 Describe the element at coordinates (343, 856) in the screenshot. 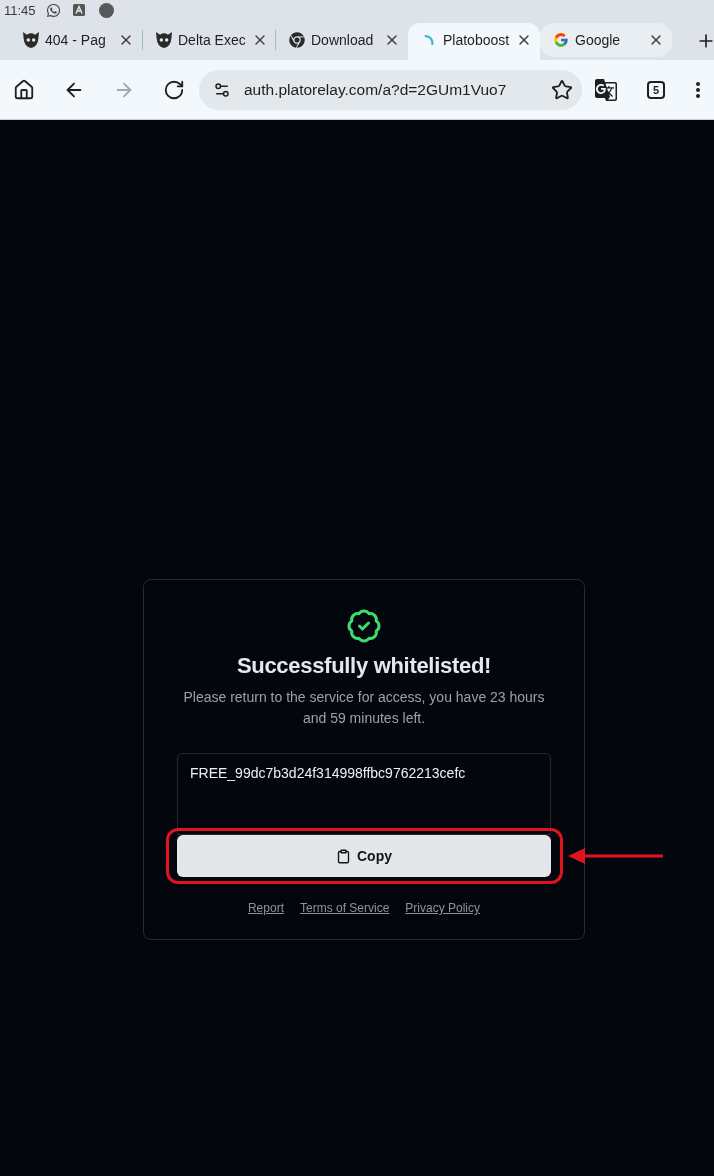

I see `clipboard-icon` at that location.